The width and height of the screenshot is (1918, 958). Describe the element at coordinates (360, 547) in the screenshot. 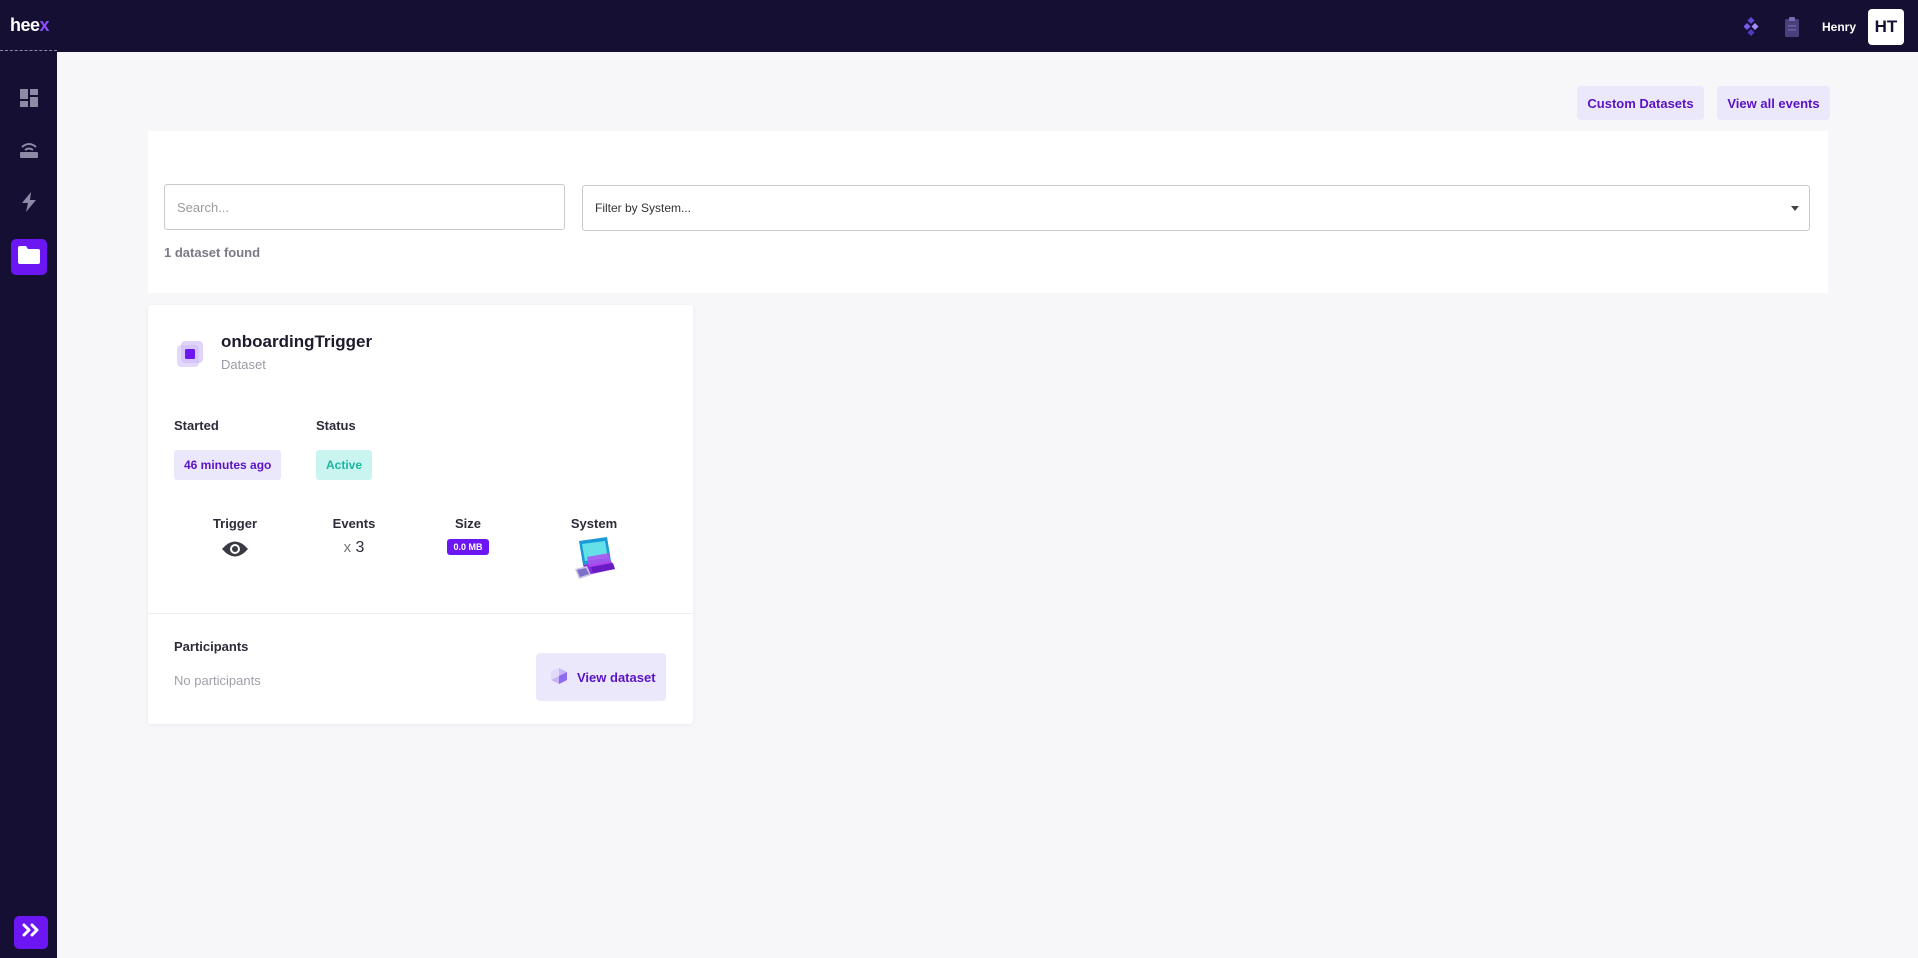

I see `events-count: 3` at that location.